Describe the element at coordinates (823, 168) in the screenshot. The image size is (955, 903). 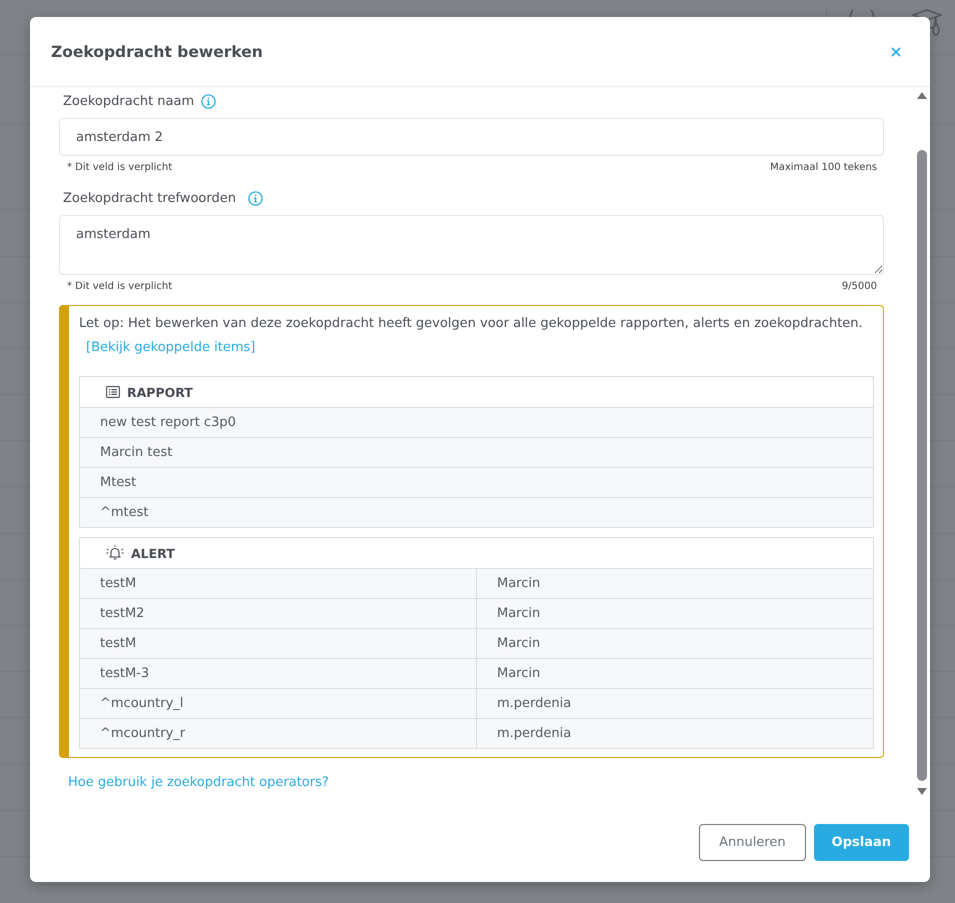
I see `character-counter: Maximaal 100 tekens` at that location.